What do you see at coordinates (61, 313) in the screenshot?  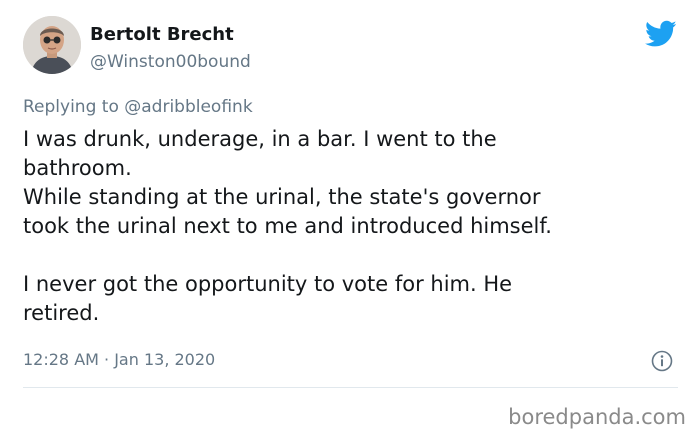 I see `tweet-line: retired.` at bounding box center [61, 313].